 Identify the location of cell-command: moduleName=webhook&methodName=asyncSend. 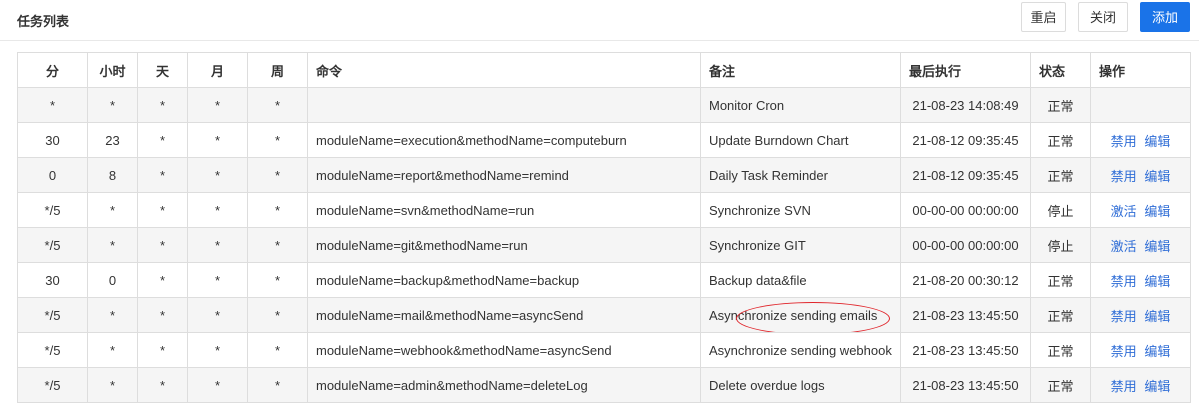
(504, 350).